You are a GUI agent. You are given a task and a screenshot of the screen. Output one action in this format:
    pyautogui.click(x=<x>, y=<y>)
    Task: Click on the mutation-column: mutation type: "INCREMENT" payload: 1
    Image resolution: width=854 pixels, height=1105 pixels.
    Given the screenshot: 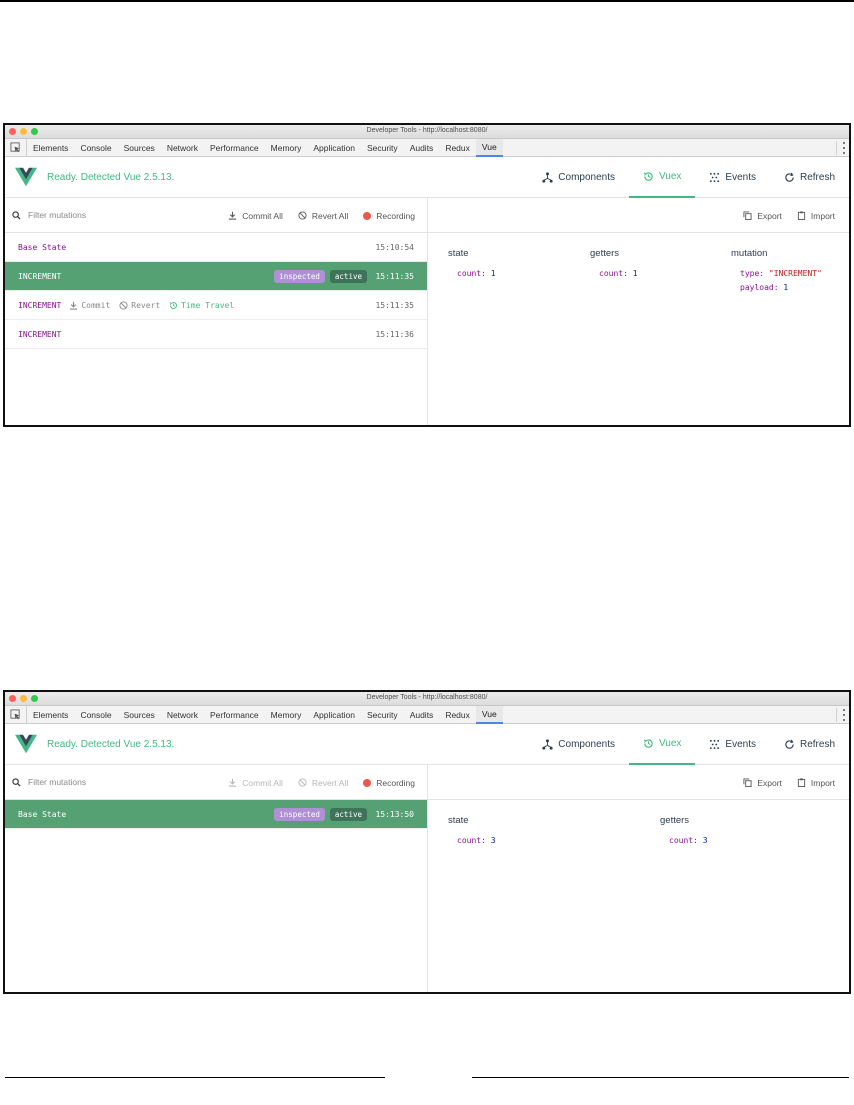 What is the action you would take?
    pyautogui.click(x=776, y=271)
    